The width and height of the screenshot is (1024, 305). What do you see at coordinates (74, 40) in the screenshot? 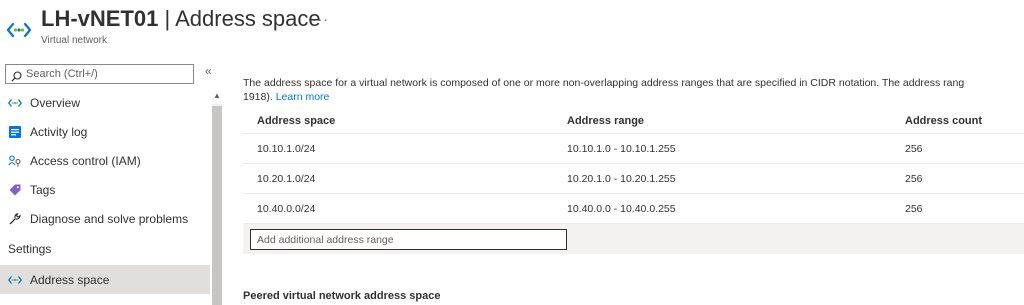
I see `resource-type-subtitle: Virtual network` at bounding box center [74, 40].